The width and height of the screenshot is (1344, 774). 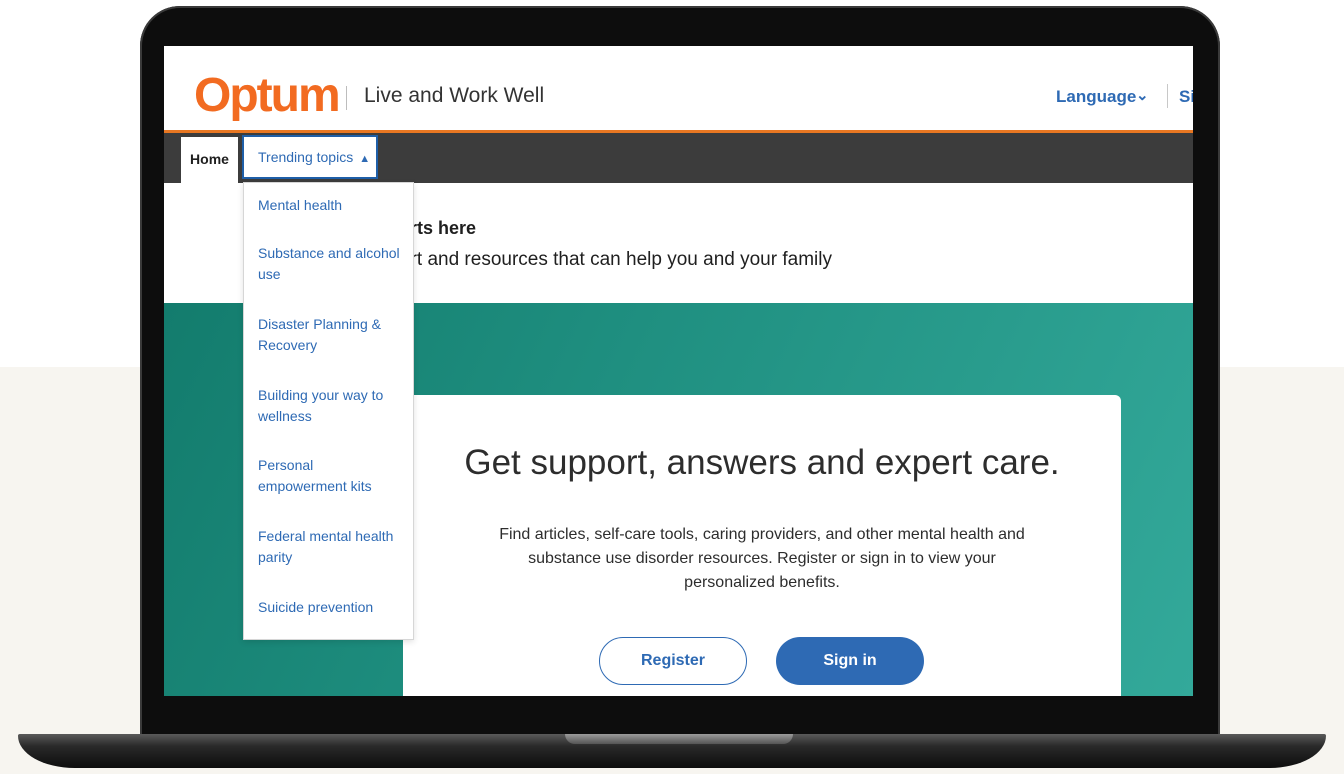 What do you see at coordinates (673, 661) in the screenshot?
I see `register-button: Register` at bounding box center [673, 661].